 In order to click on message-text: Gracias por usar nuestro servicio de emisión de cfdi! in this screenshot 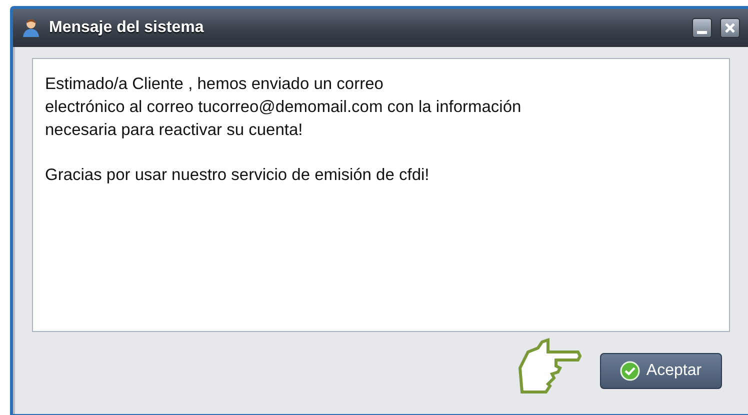, I will do `click(237, 175)`.